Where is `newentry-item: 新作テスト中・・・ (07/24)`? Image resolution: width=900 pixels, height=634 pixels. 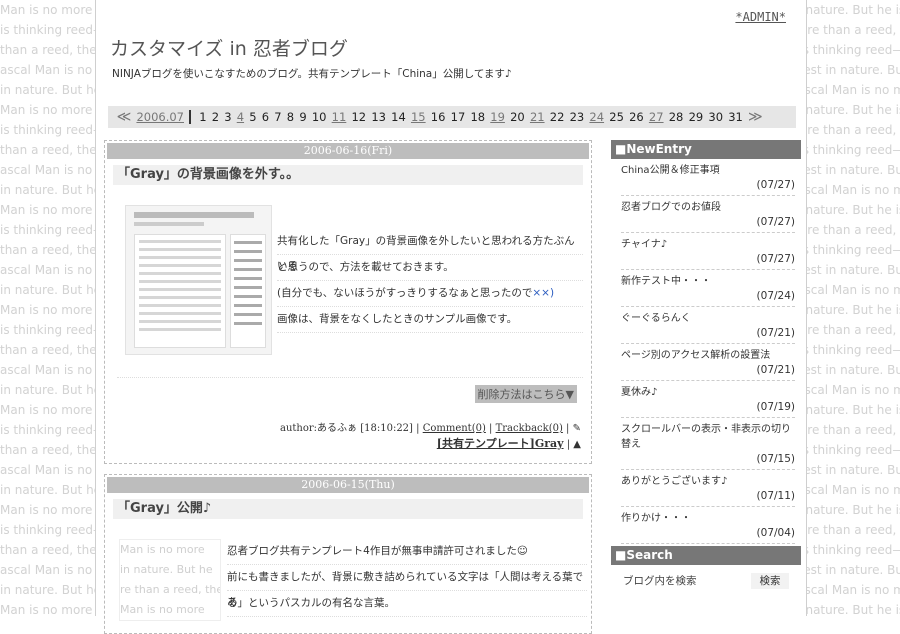 newentry-item: 新作テスト中・・・ (07/24) is located at coordinates (708, 288).